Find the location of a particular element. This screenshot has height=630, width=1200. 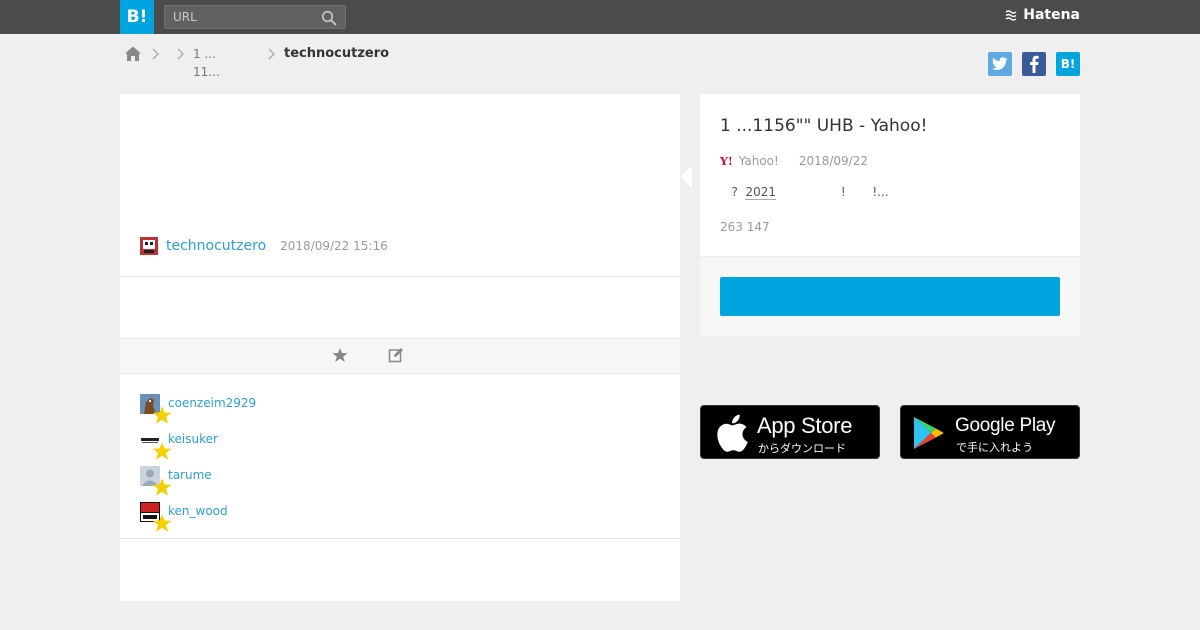

user-name-link: tarume is located at coordinates (190, 475).